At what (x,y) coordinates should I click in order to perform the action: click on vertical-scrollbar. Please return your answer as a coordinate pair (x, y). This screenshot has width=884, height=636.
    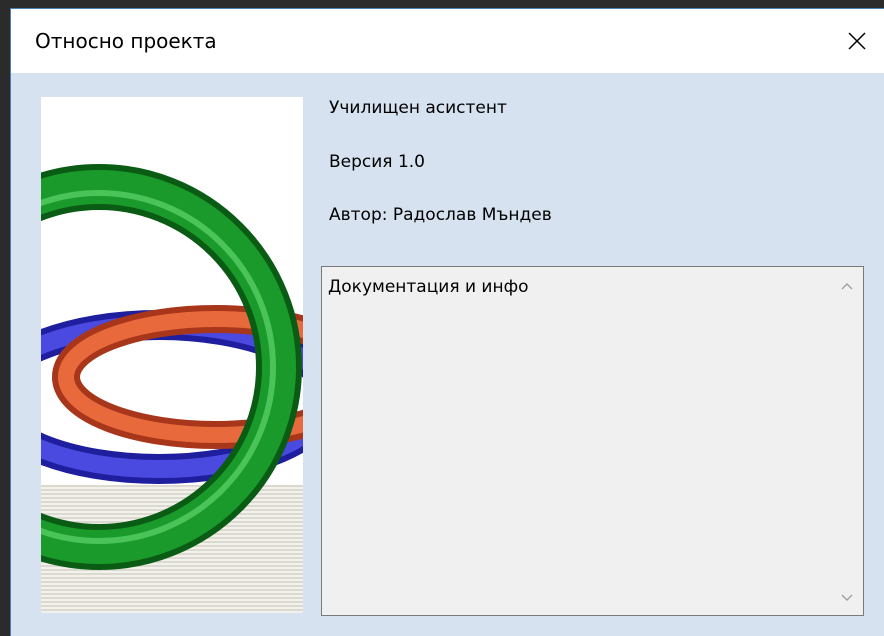
    Looking at the image, I should click on (847, 441).